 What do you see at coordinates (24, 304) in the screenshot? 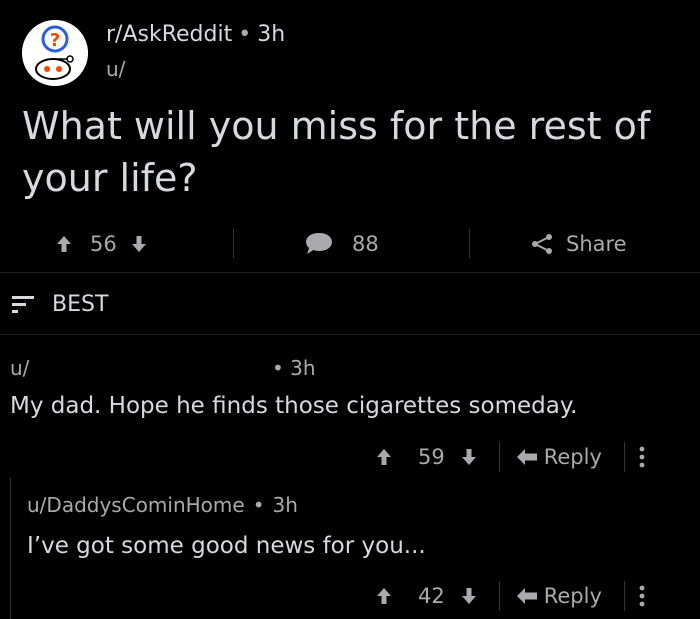
I see `sort-icon` at bounding box center [24, 304].